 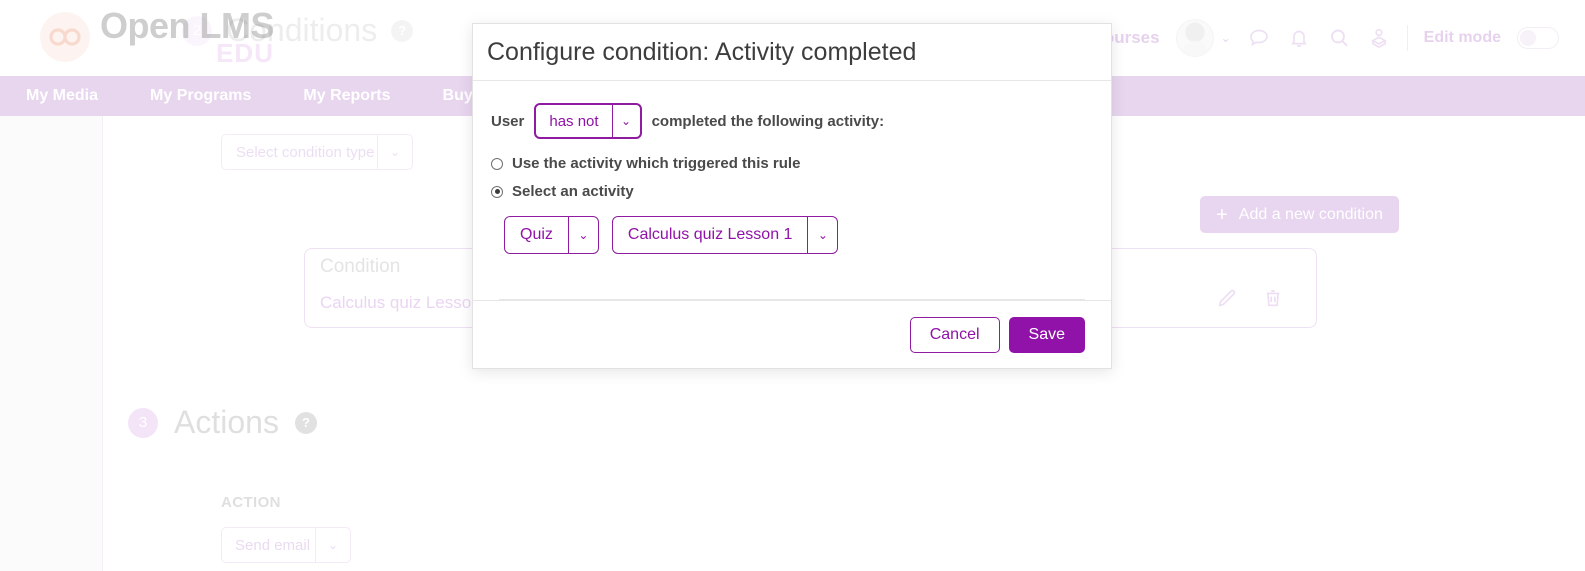 What do you see at coordinates (792, 191) in the screenshot?
I see `radio-option-select-activity: Select an activity` at bounding box center [792, 191].